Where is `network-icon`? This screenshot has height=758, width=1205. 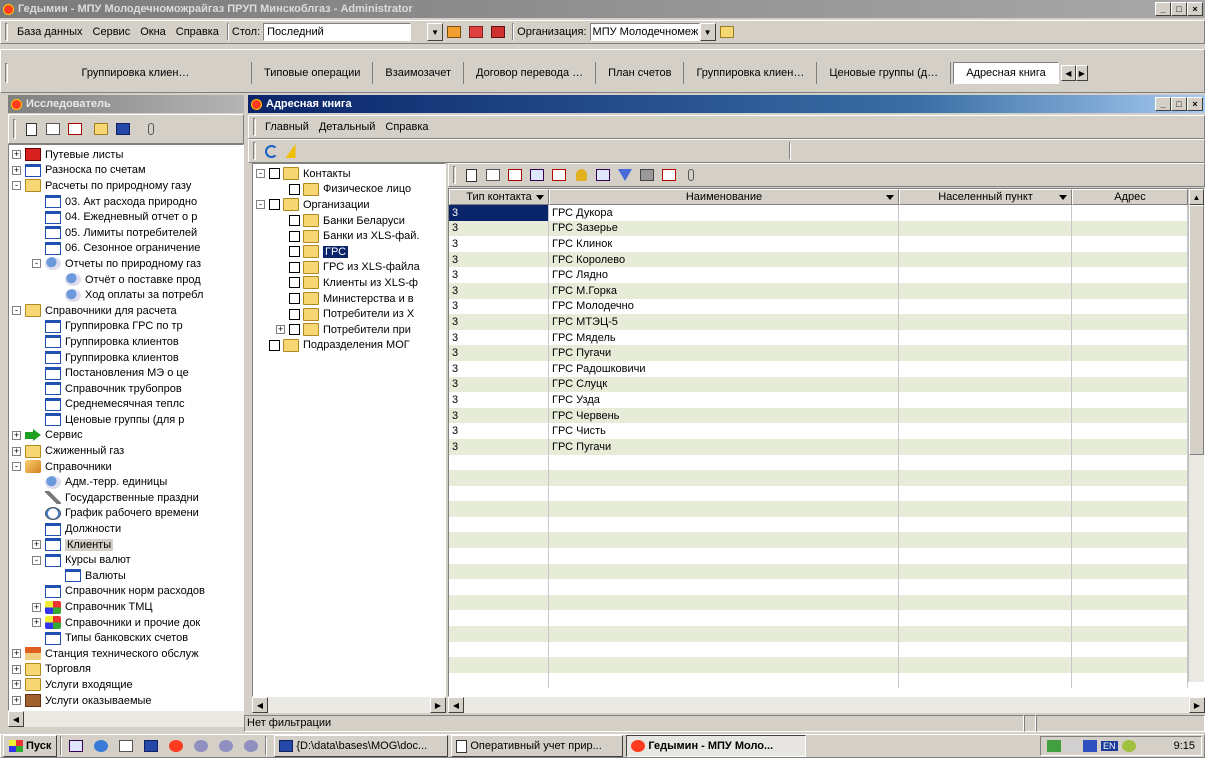
network-icon is located at coordinates (1054, 746).